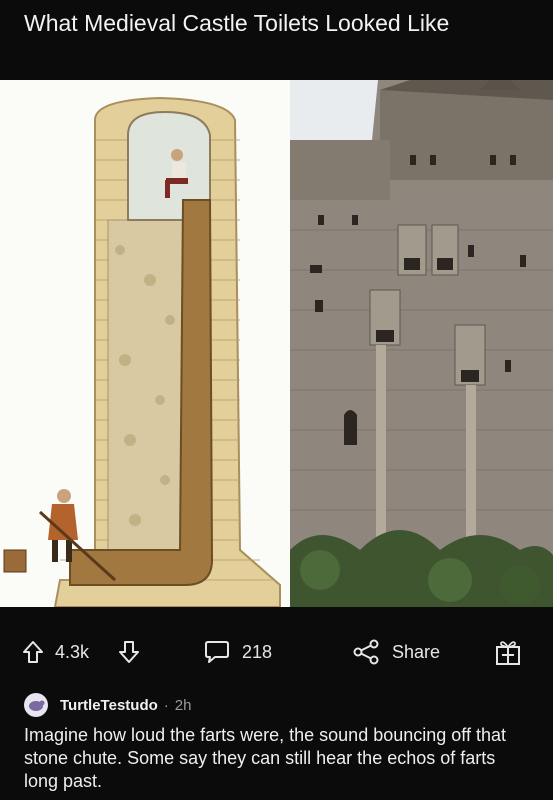 Image resolution: width=553 pixels, height=800 pixels. I want to click on share-icon, so click(366, 652).